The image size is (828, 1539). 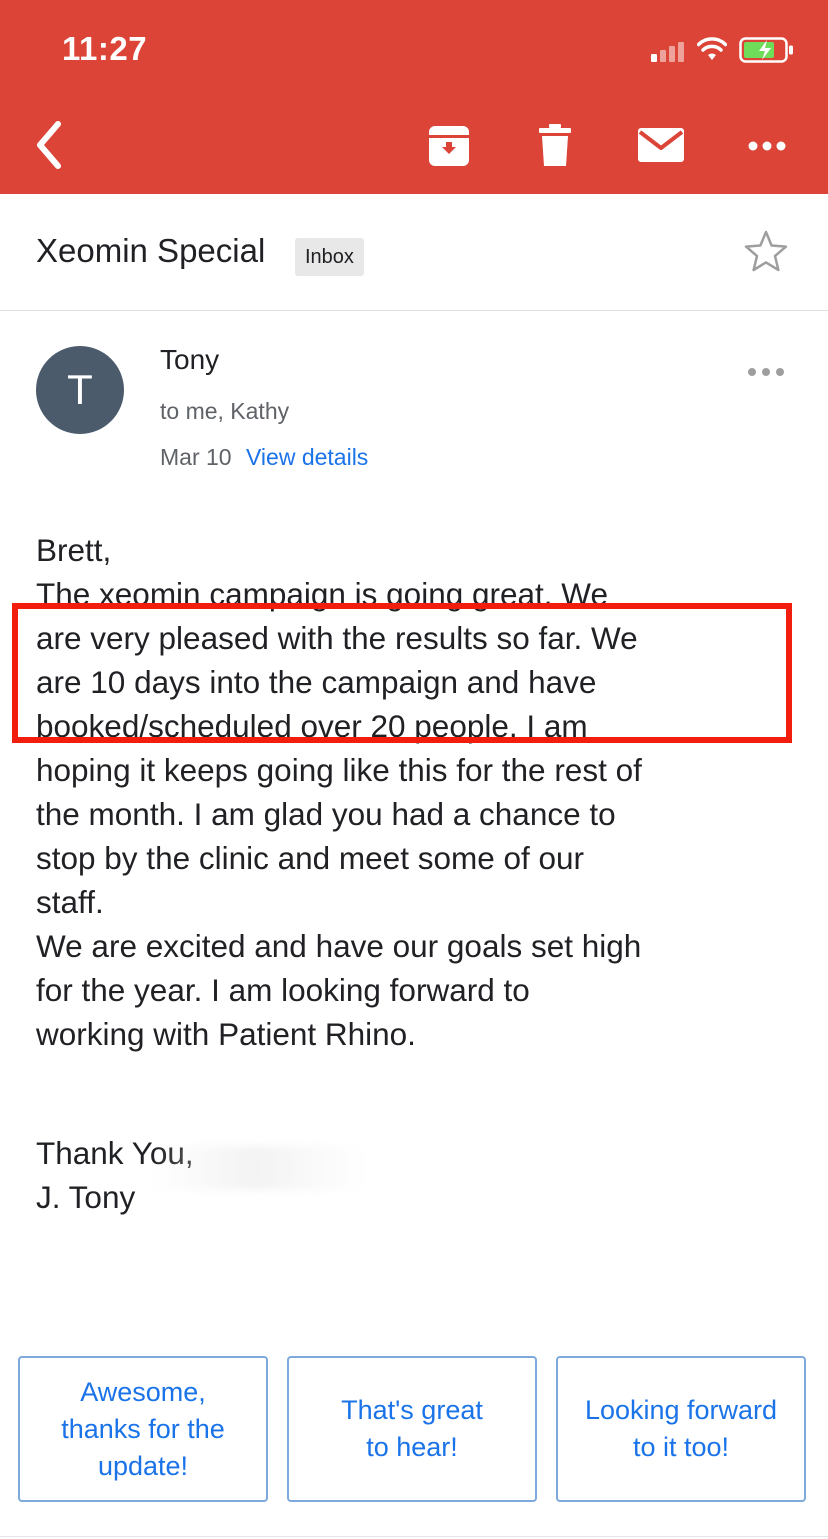 I want to click on divider, so click(x=414, y=1536).